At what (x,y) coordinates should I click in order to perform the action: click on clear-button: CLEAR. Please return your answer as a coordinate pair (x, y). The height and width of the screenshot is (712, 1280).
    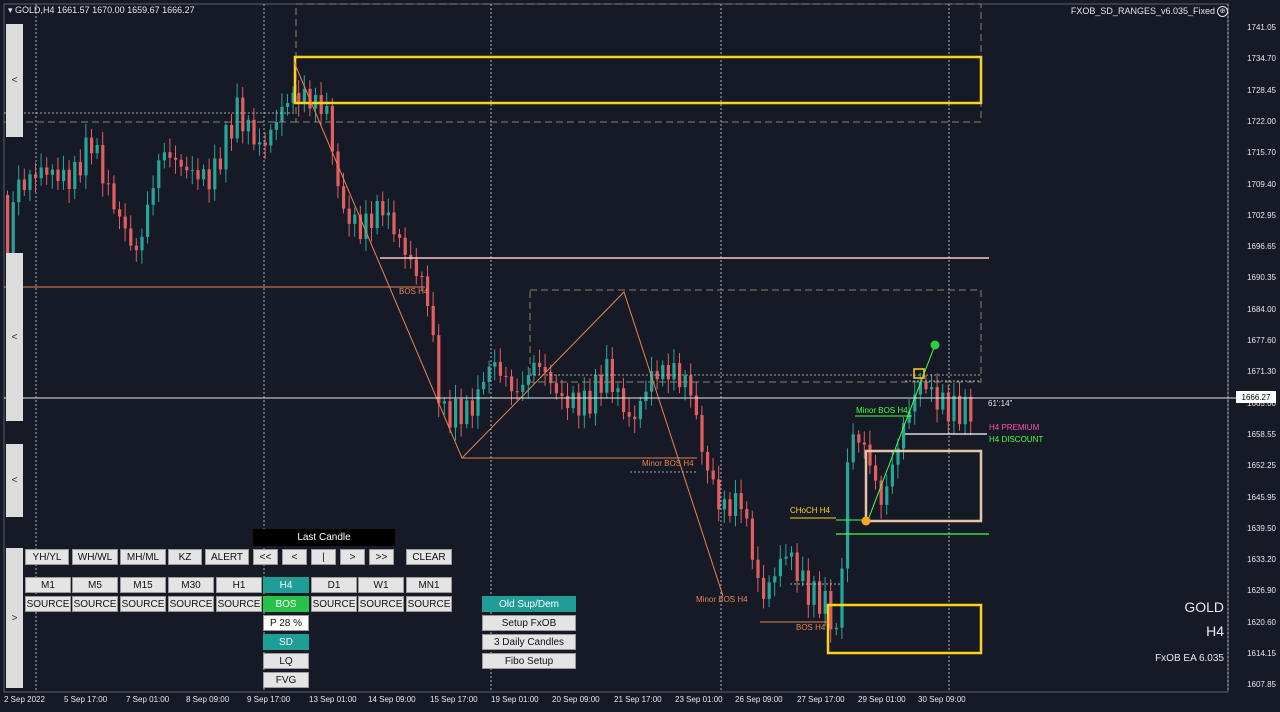
    Looking at the image, I should click on (429, 557).